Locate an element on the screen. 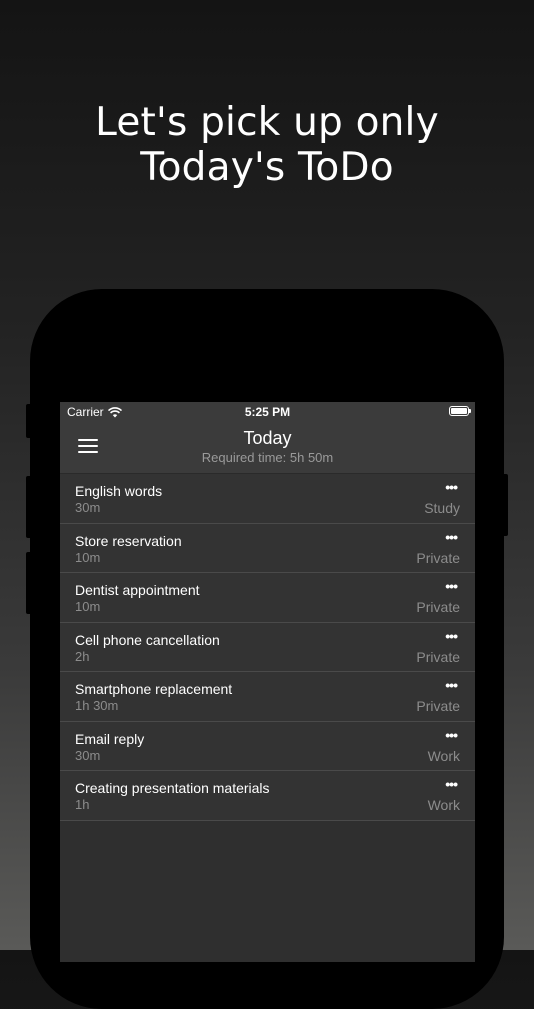 The height and width of the screenshot is (1009, 534). list-item: Cell phone cancellation 2h ••• Private is located at coordinates (267, 647).